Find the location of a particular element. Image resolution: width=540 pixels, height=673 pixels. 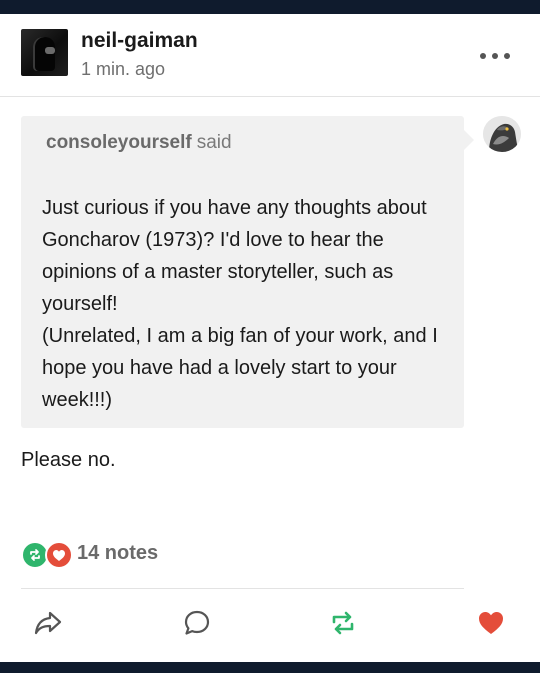

notes-summary: 14 notes is located at coordinates (89, 554).